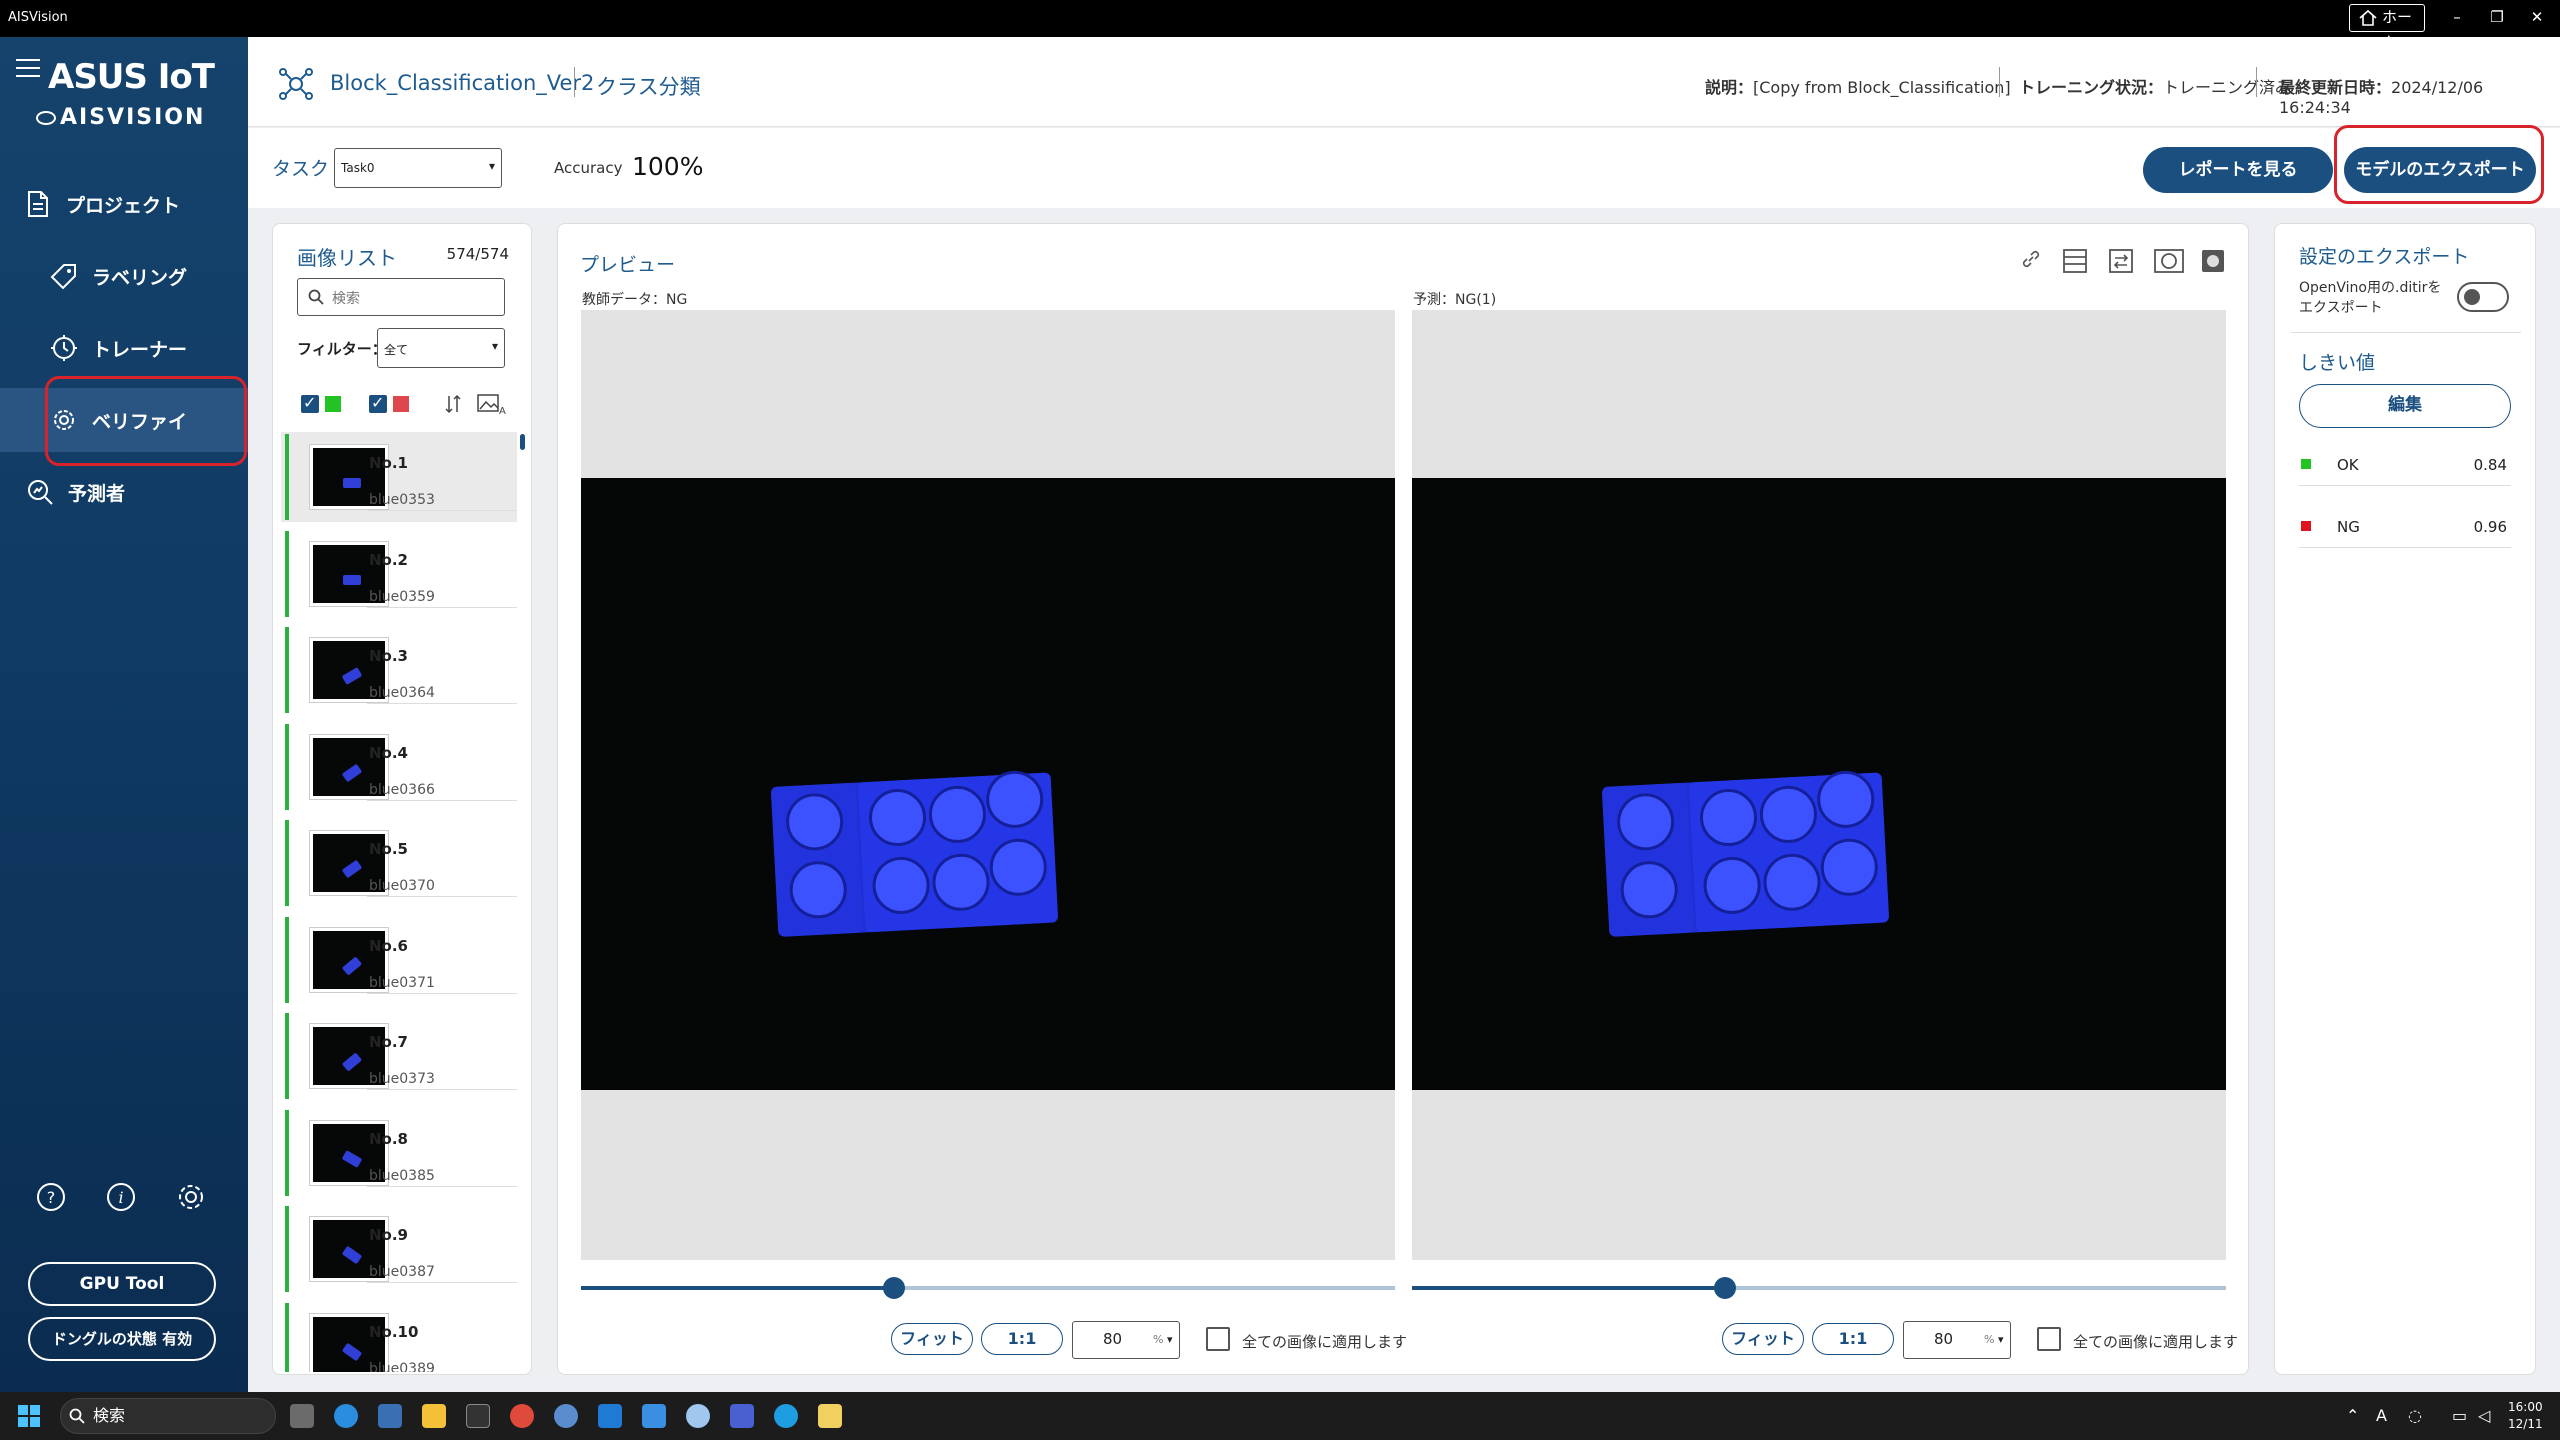 The image size is (2560, 1440). What do you see at coordinates (193, 1199) in the screenshot?
I see `settings-gear-icon` at bounding box center [193, 1199].